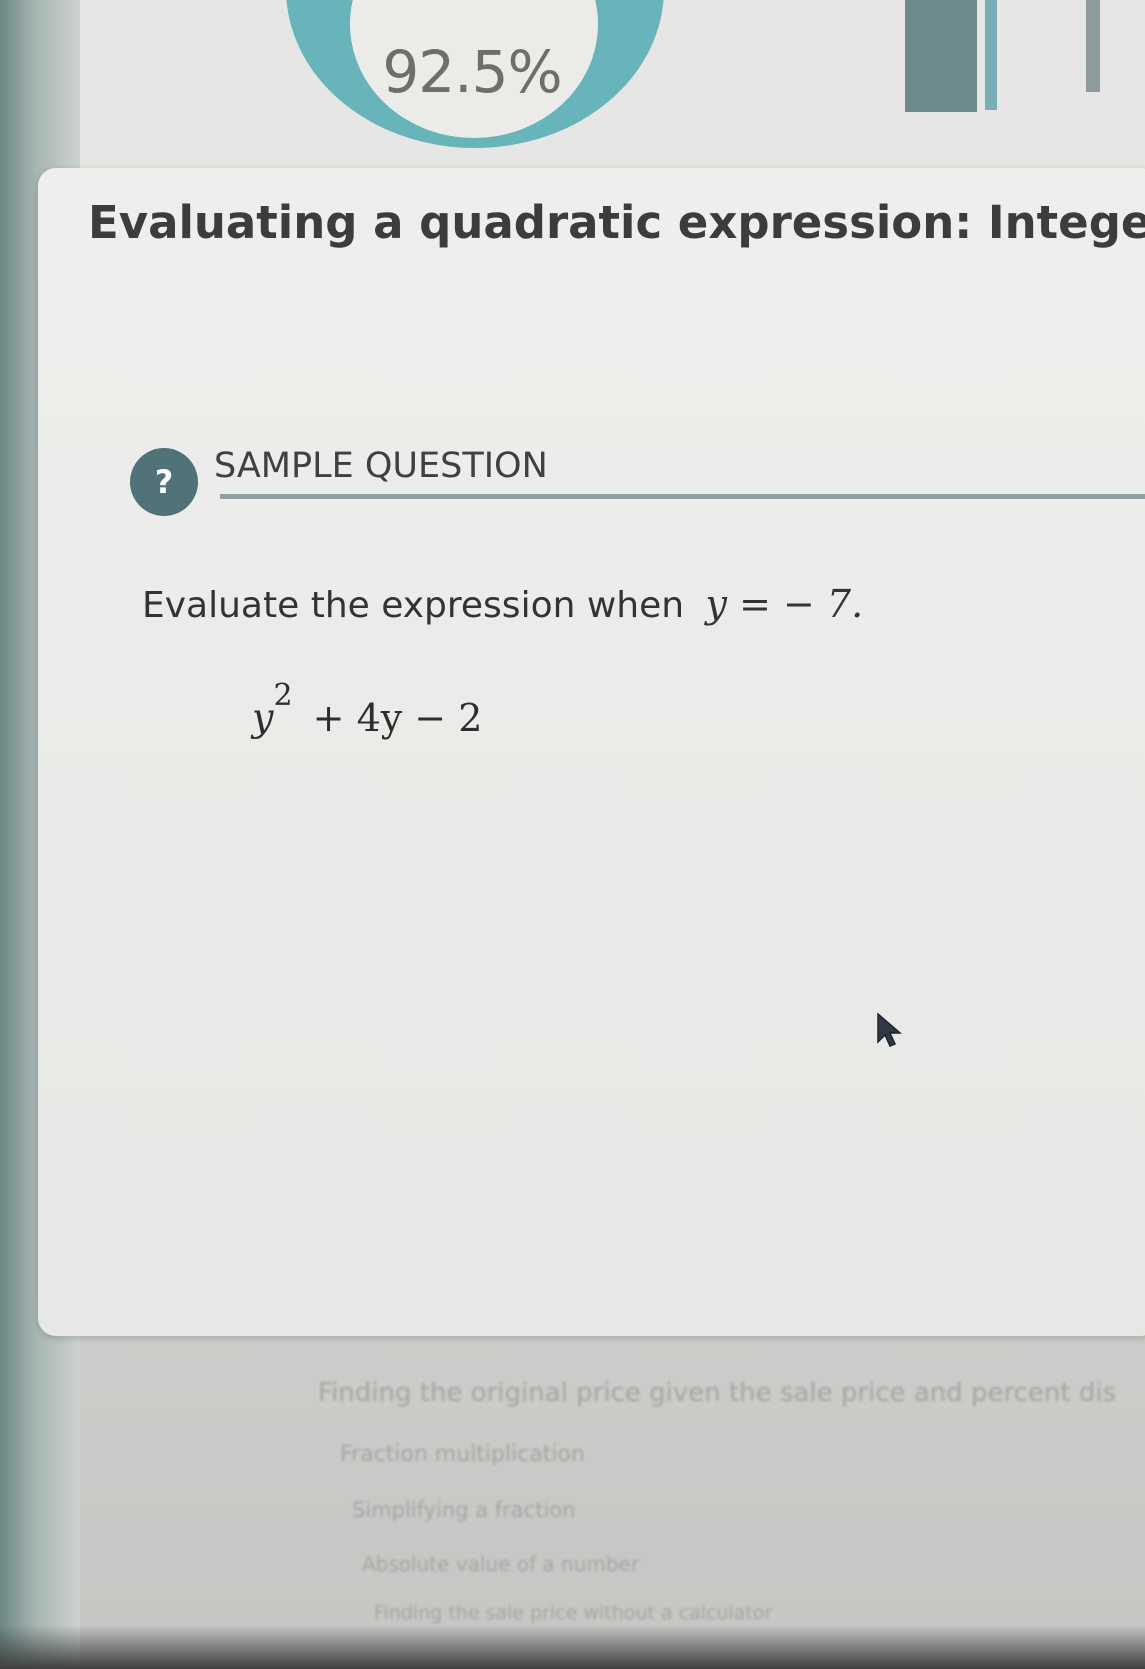  Describe the element at coordinates (463, 1510) in the screenshot. I see `related-topic-link: Simplifying a fraction` at that location.